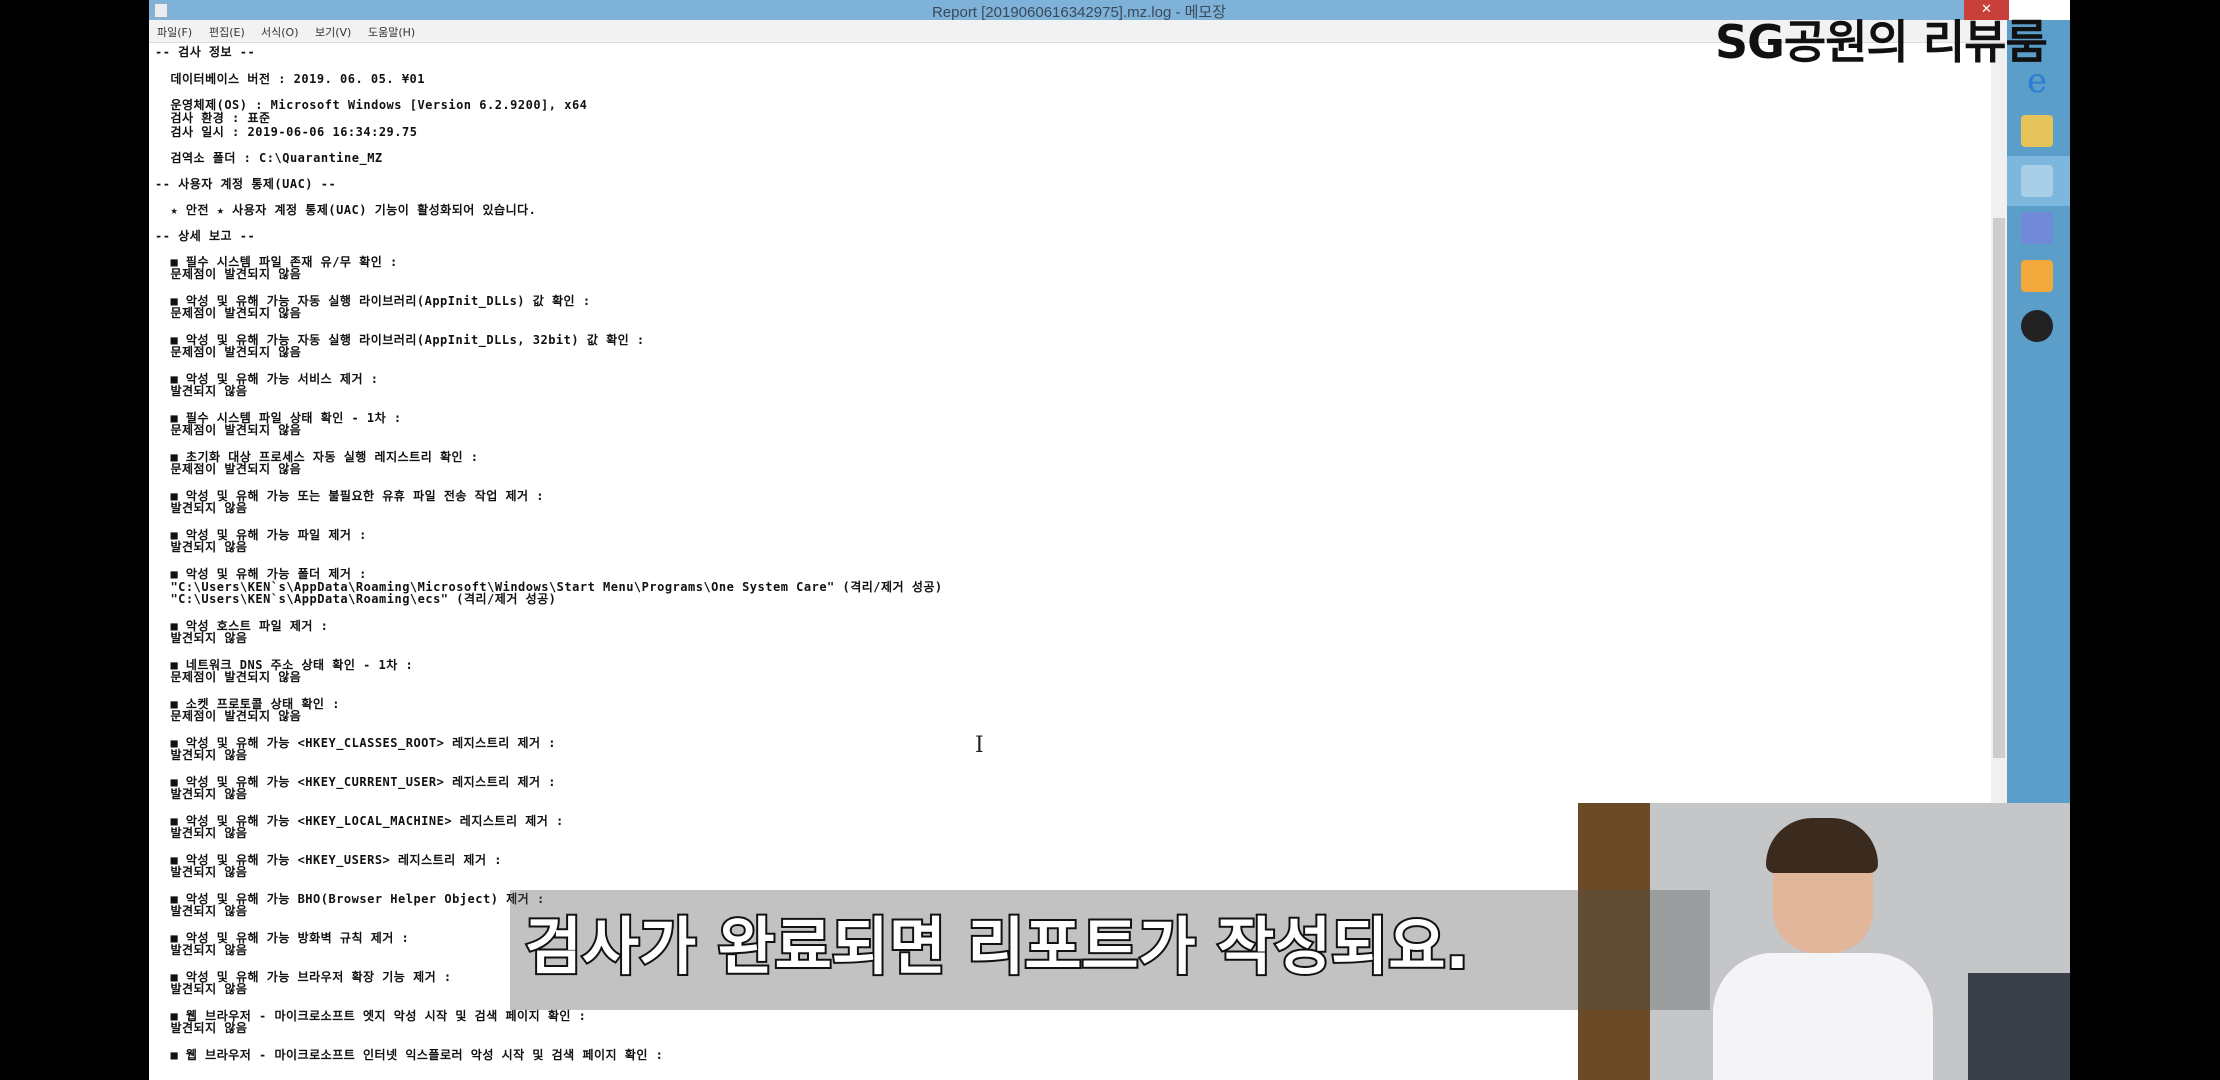 This screenshot has width=2220, height=1080. What do you see at coordinates (2037, 181) in the screenshot?
I see `notepad-icon` at bounding box center [2037, 181].